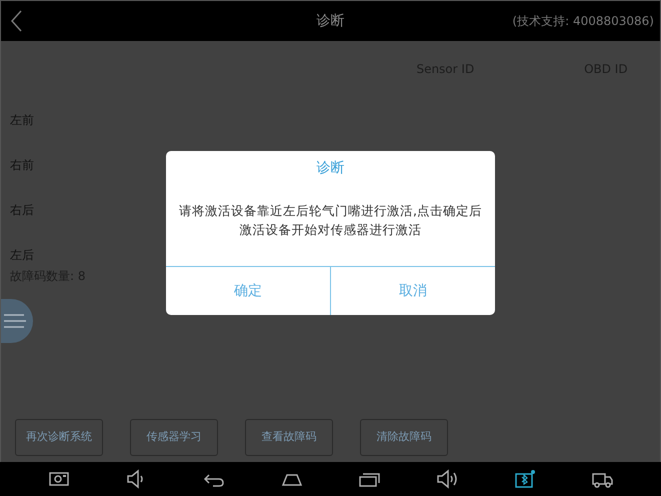  What do you see at coordinates (525, 479) in the screenshot?
I see `bluetooth-device-icon` at bounding box center [525, 479].